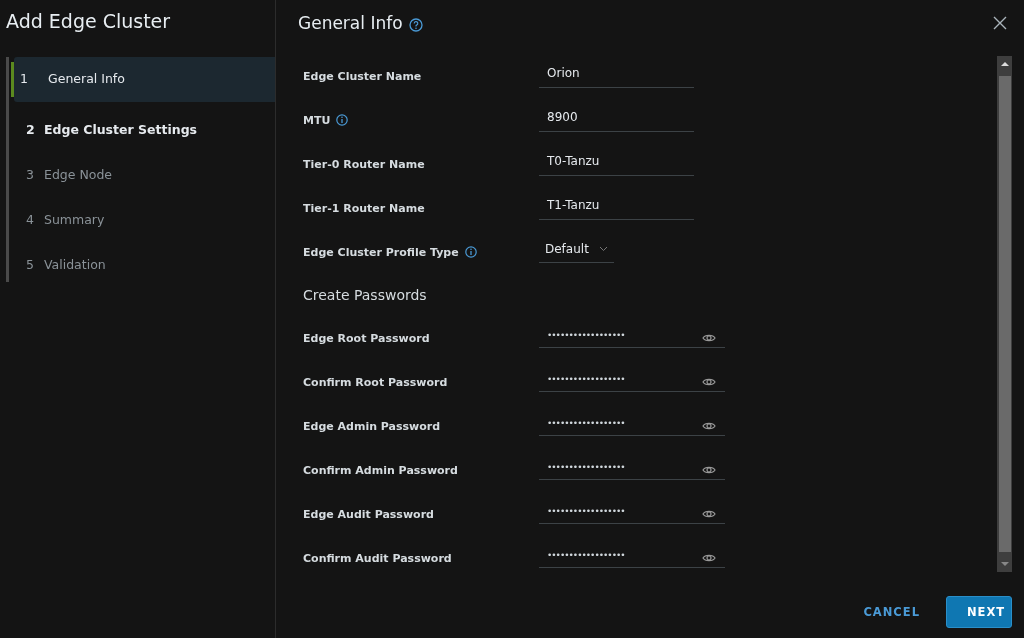 This screenshot has height=638, width=1024. What do you see at coordinates (616, 163) in the screenshot?
I see `text-field: T0-Tanzu` at bounding box center [616, 163].